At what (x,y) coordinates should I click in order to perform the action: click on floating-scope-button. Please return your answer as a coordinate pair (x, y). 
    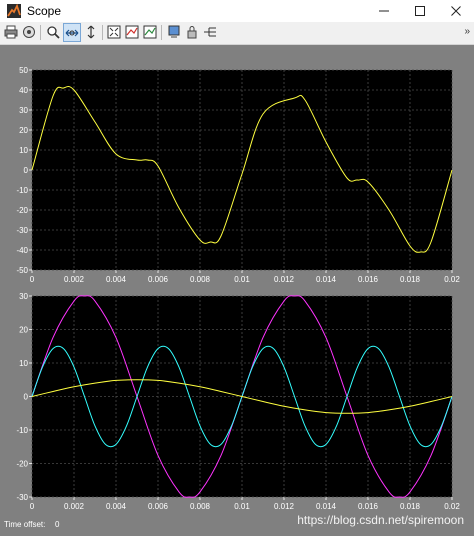
    Looking at the image, I should click on (174, 32).